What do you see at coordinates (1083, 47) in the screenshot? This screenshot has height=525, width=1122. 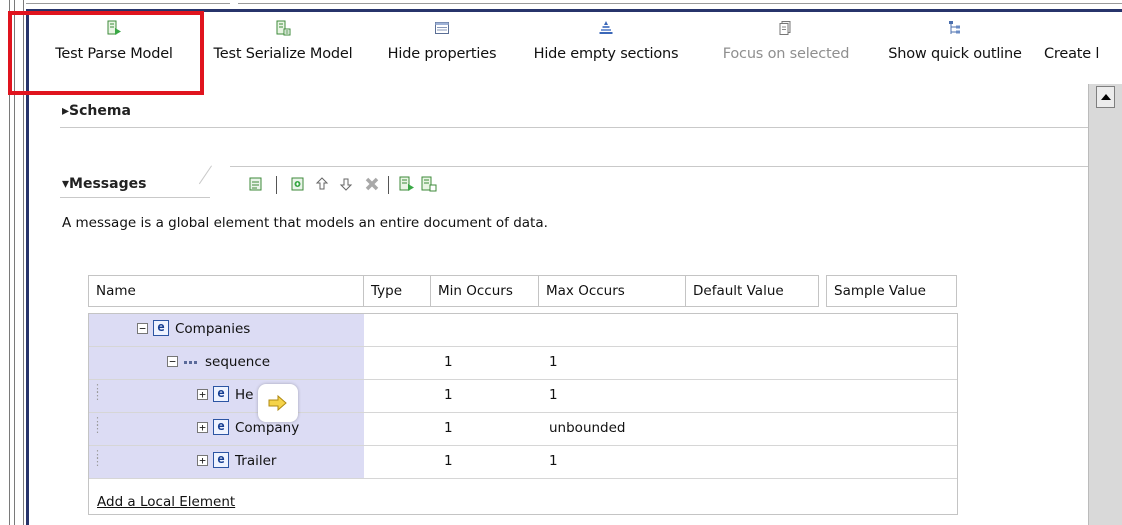 I see `create-button: Create l` at bounding box center [1083, 47].